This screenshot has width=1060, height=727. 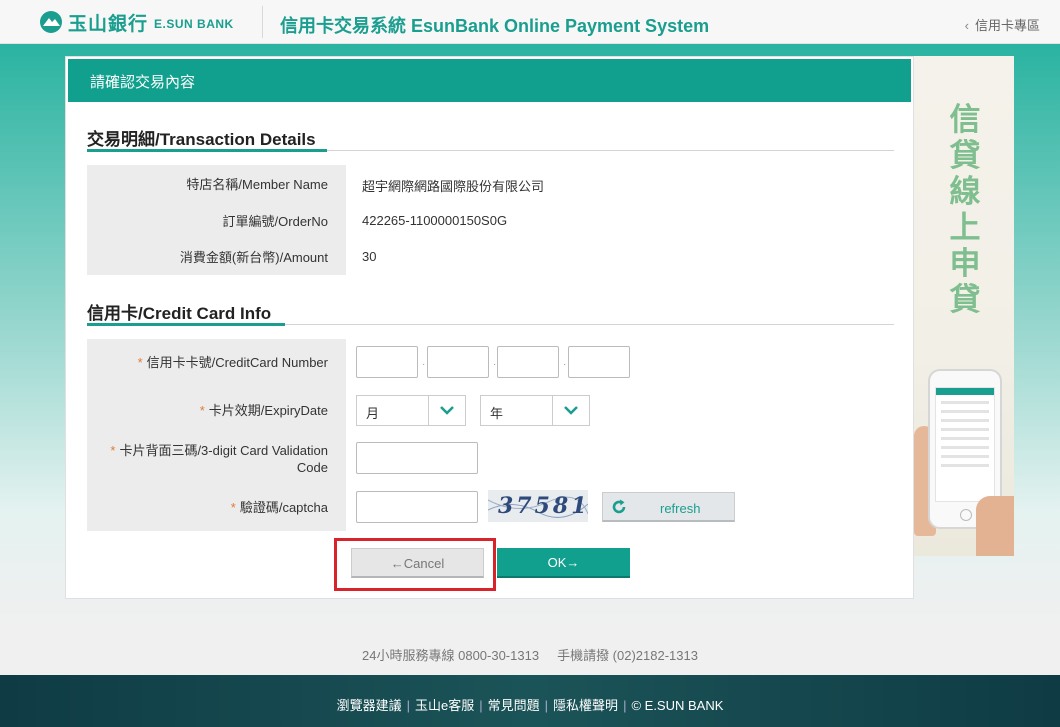 What do you see at coordinates (369, 705) in the screenshot?
I see `footer-link-browser: 瀏覽器建議` at bounding box center [369, 705].